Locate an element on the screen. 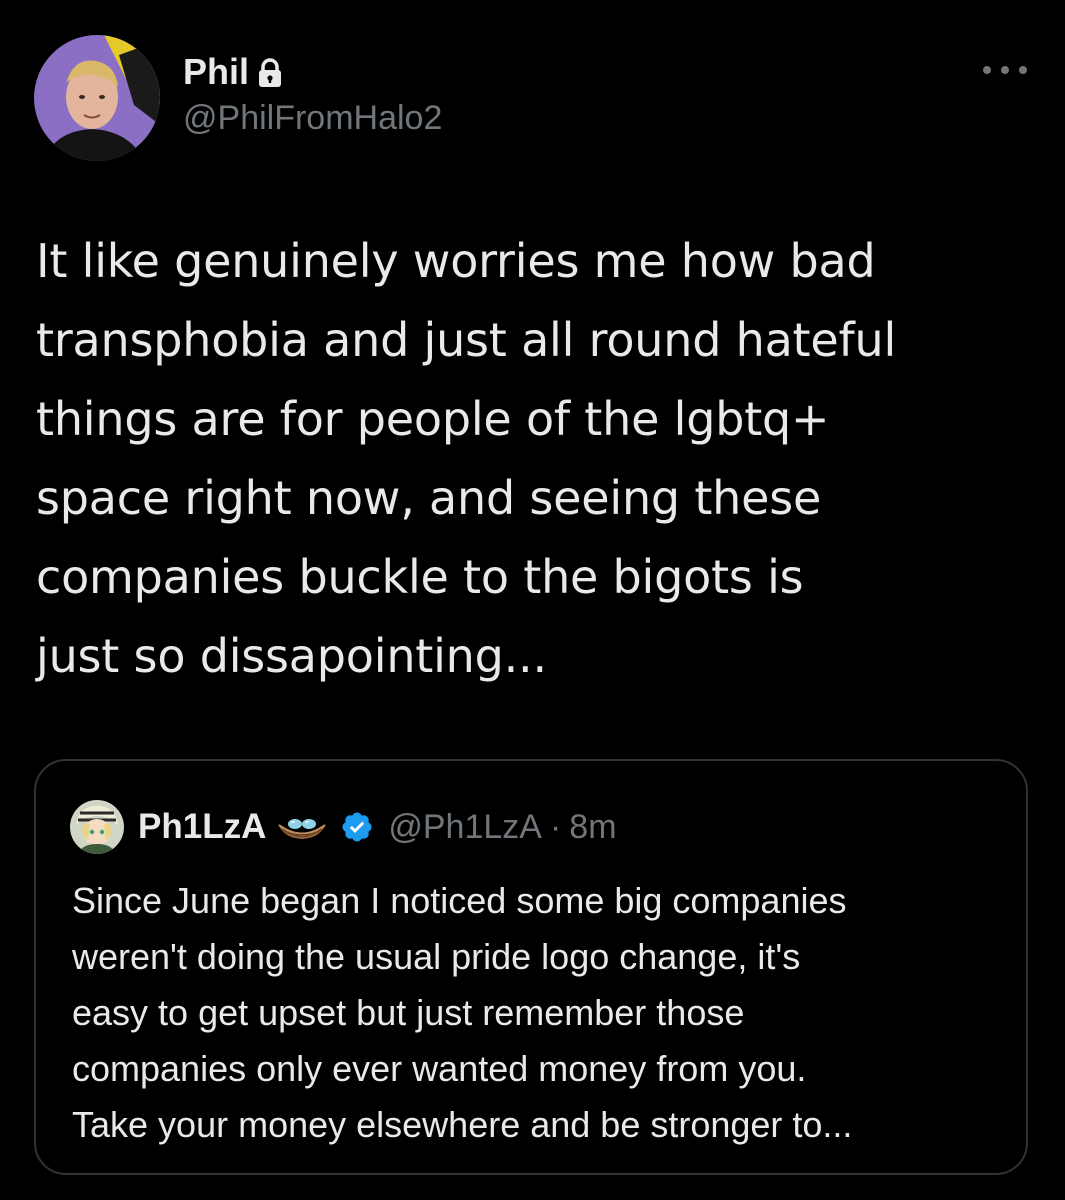 This screenshot has width=1065, height=1200. author-name-row: Phil is located at coordinates (312, 72).